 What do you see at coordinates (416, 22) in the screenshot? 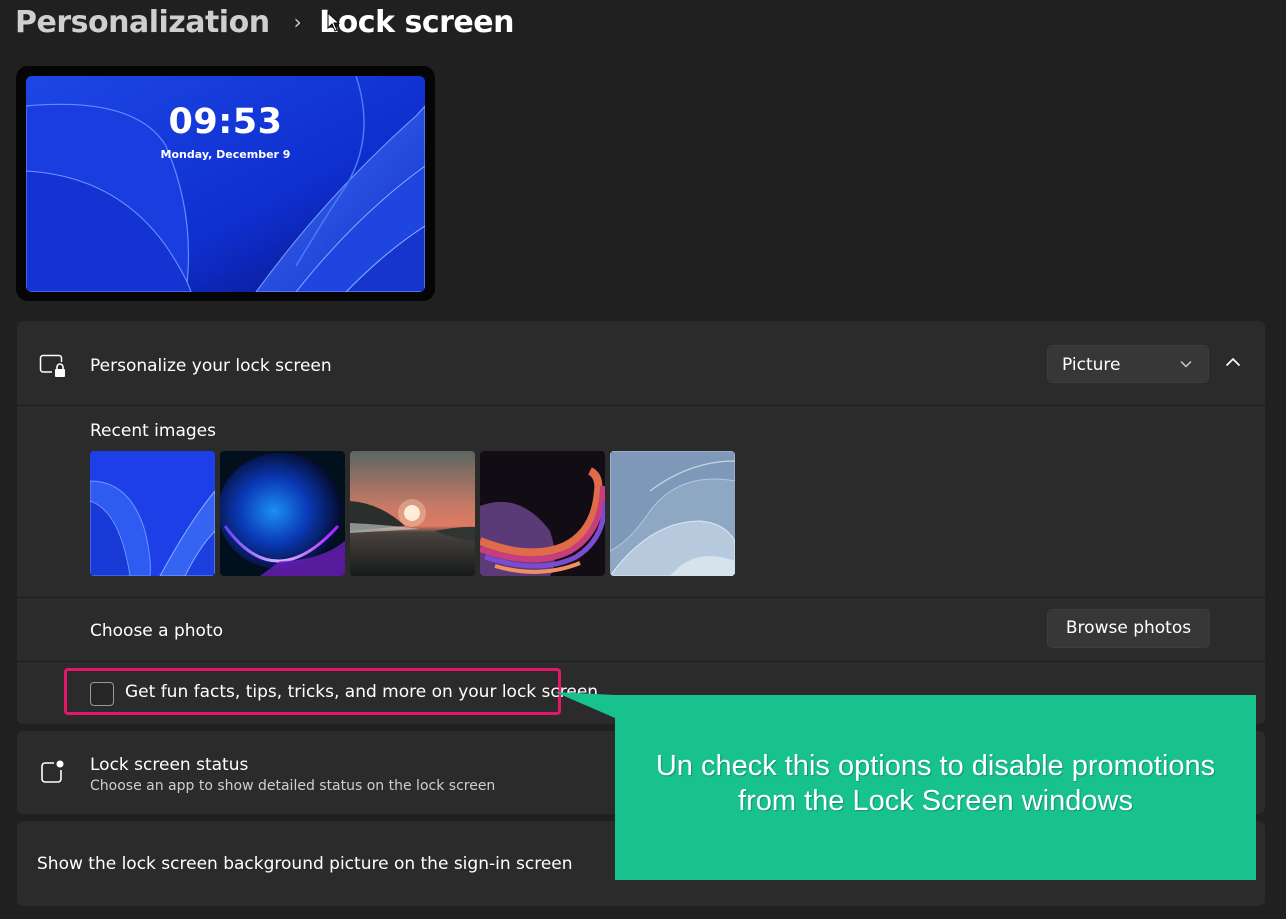
I see `page-title: Lock screen` at bounding box center [416, 22].